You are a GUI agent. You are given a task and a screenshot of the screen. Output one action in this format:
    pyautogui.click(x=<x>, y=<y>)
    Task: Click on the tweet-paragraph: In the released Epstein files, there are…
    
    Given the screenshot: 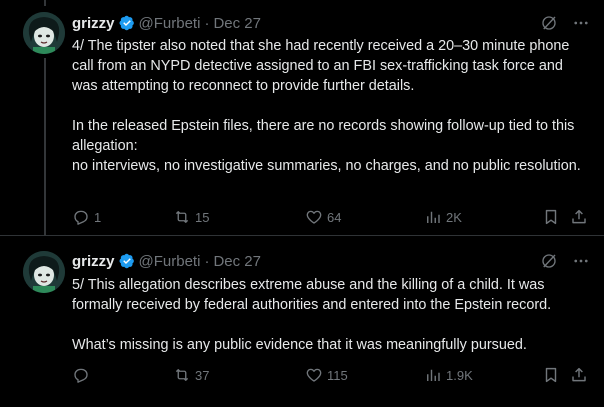 What is the action you would take?
    pyautogui.click(x=323, y=136)
    